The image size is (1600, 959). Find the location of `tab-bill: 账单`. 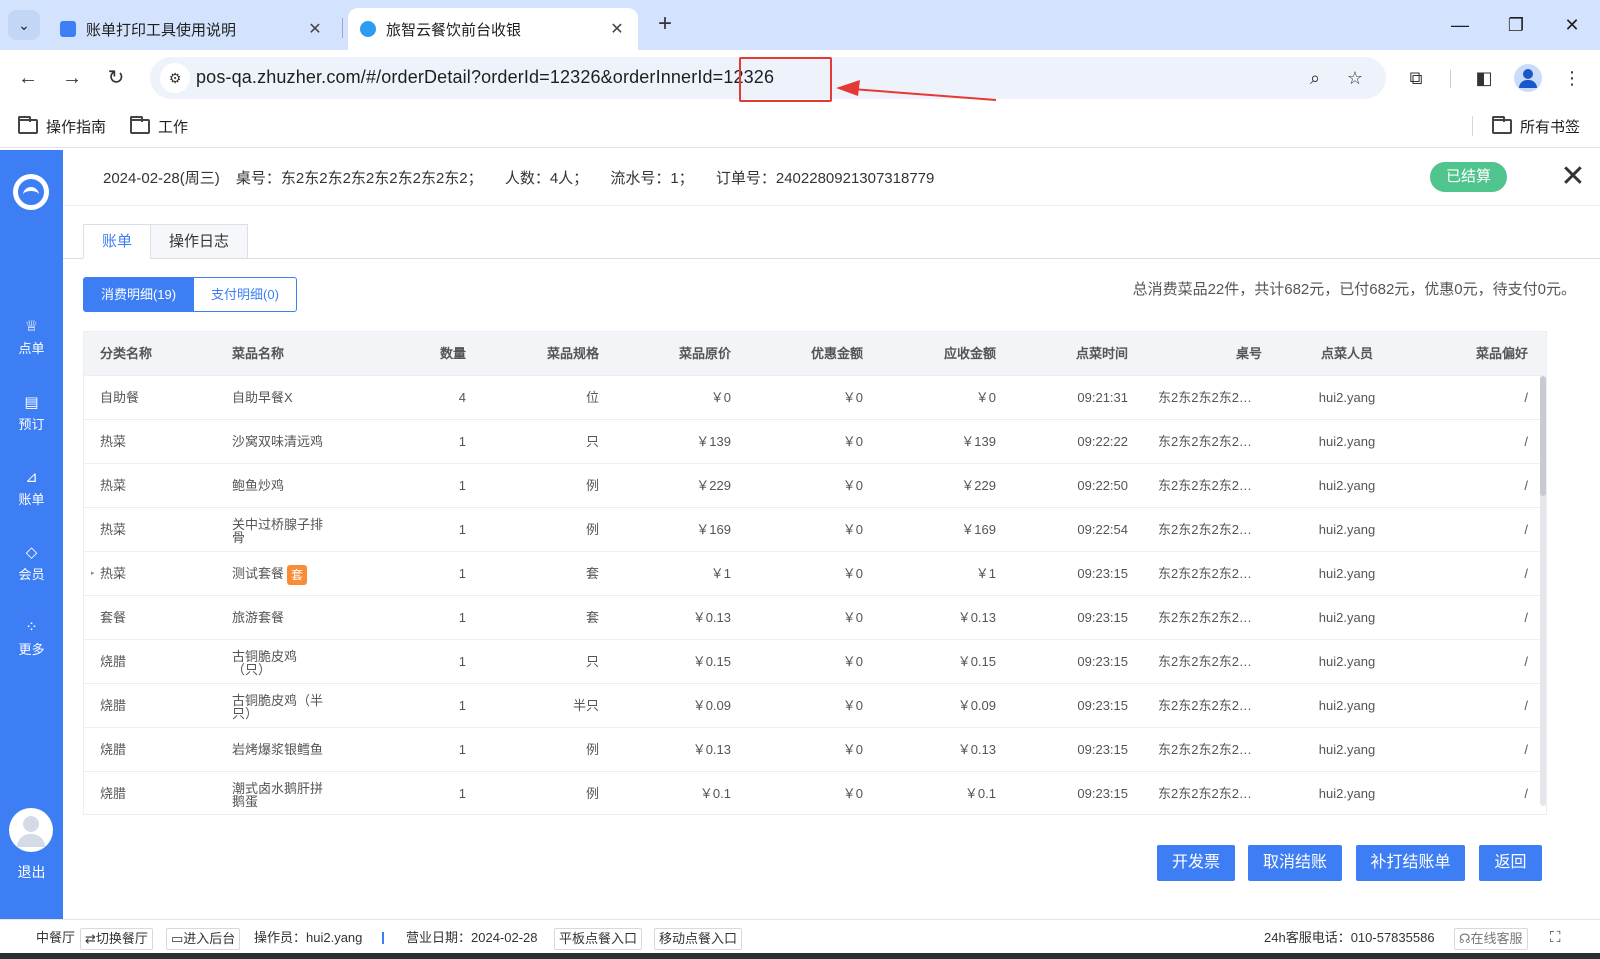

tab-bill: 账单 is located at coordinates (117, 241).